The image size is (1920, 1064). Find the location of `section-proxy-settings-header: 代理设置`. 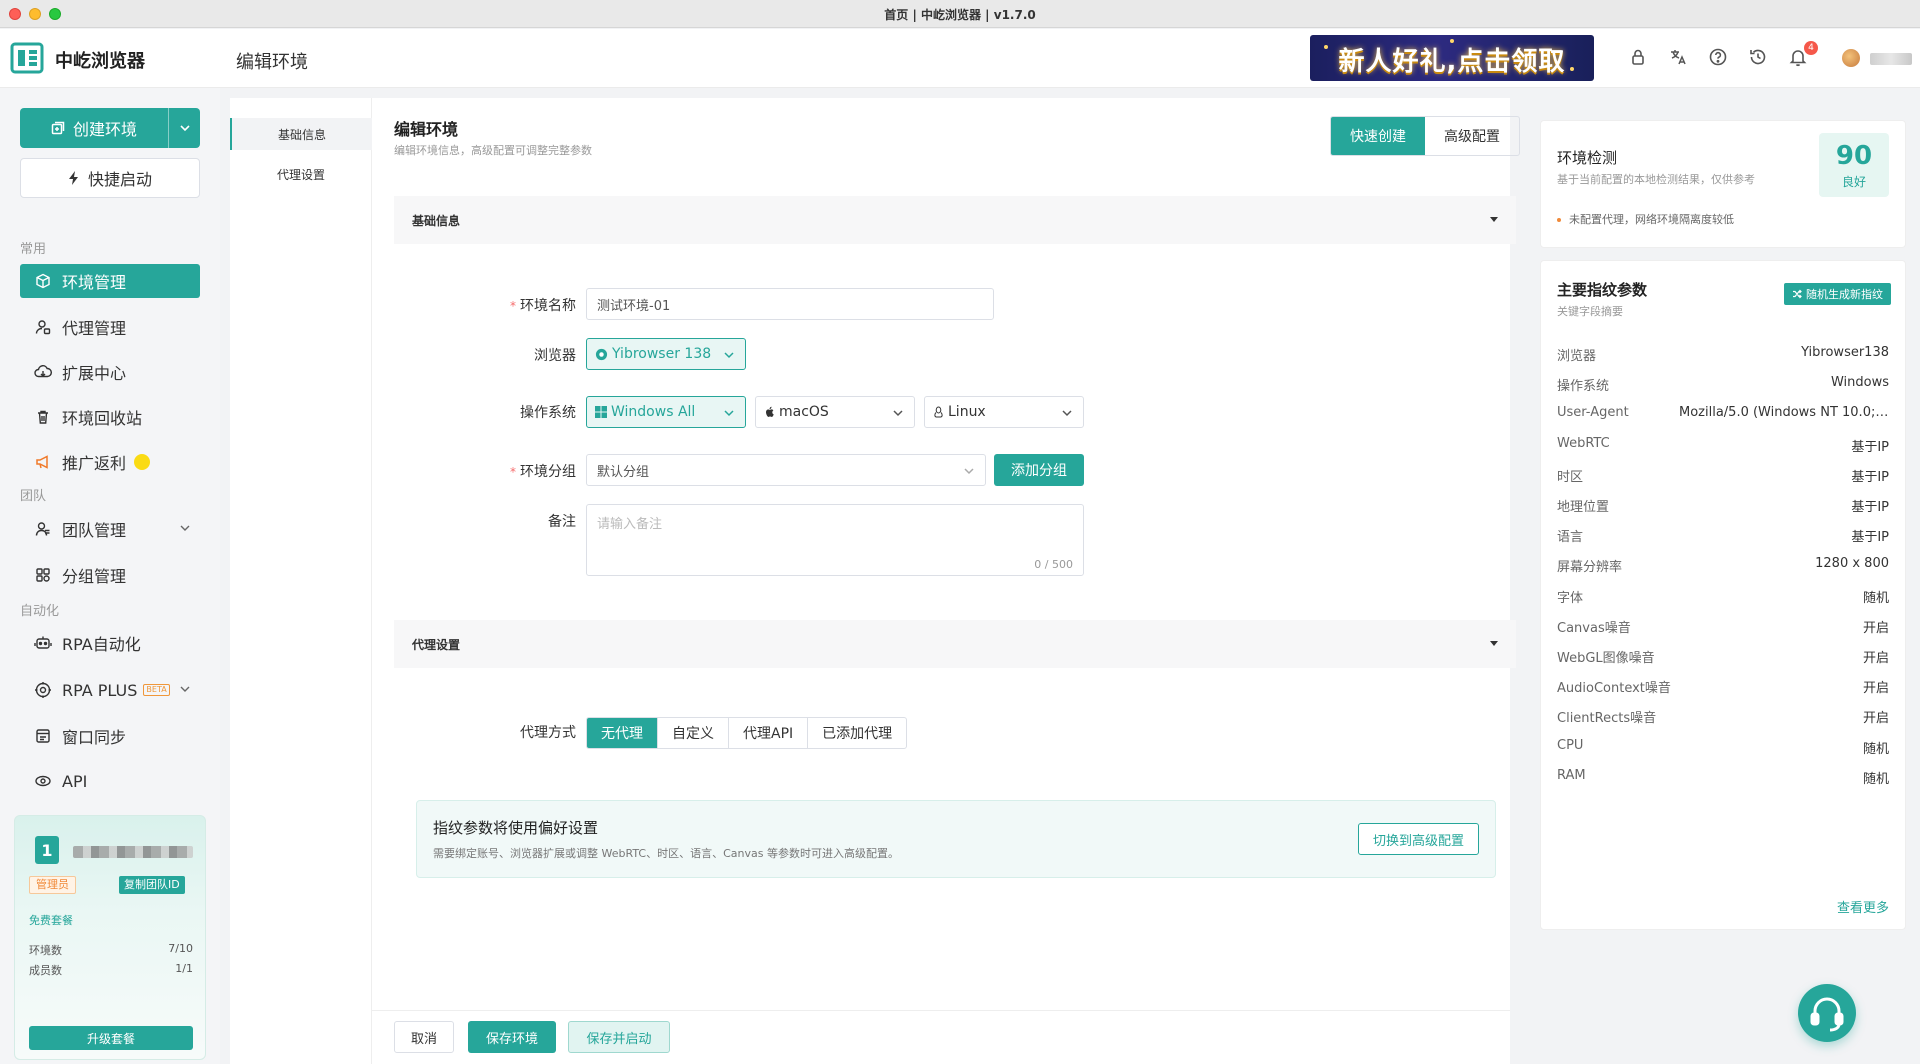

section-proxy-settings-header: 代理设置 is located at coordinates (955, 644).